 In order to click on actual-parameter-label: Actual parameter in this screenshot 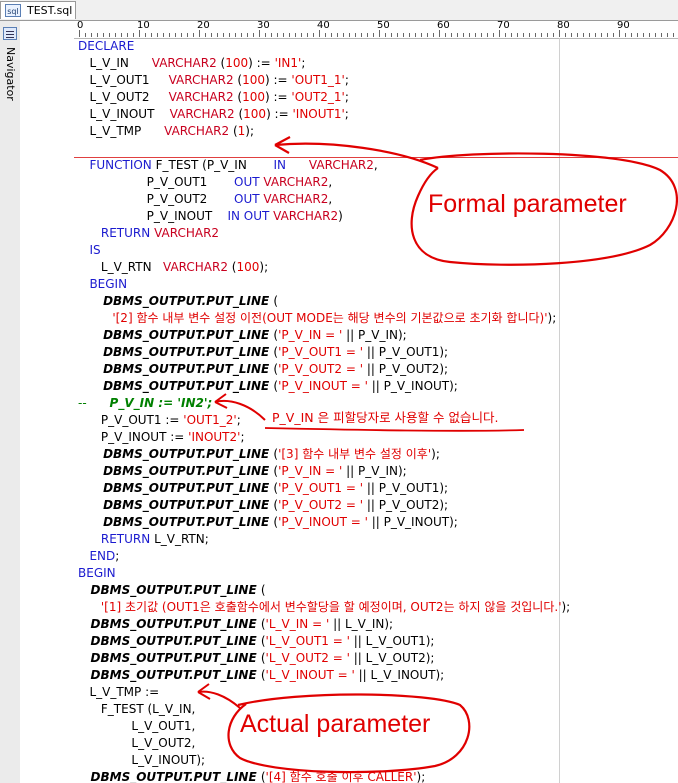, I will do `click(335, 724)`.